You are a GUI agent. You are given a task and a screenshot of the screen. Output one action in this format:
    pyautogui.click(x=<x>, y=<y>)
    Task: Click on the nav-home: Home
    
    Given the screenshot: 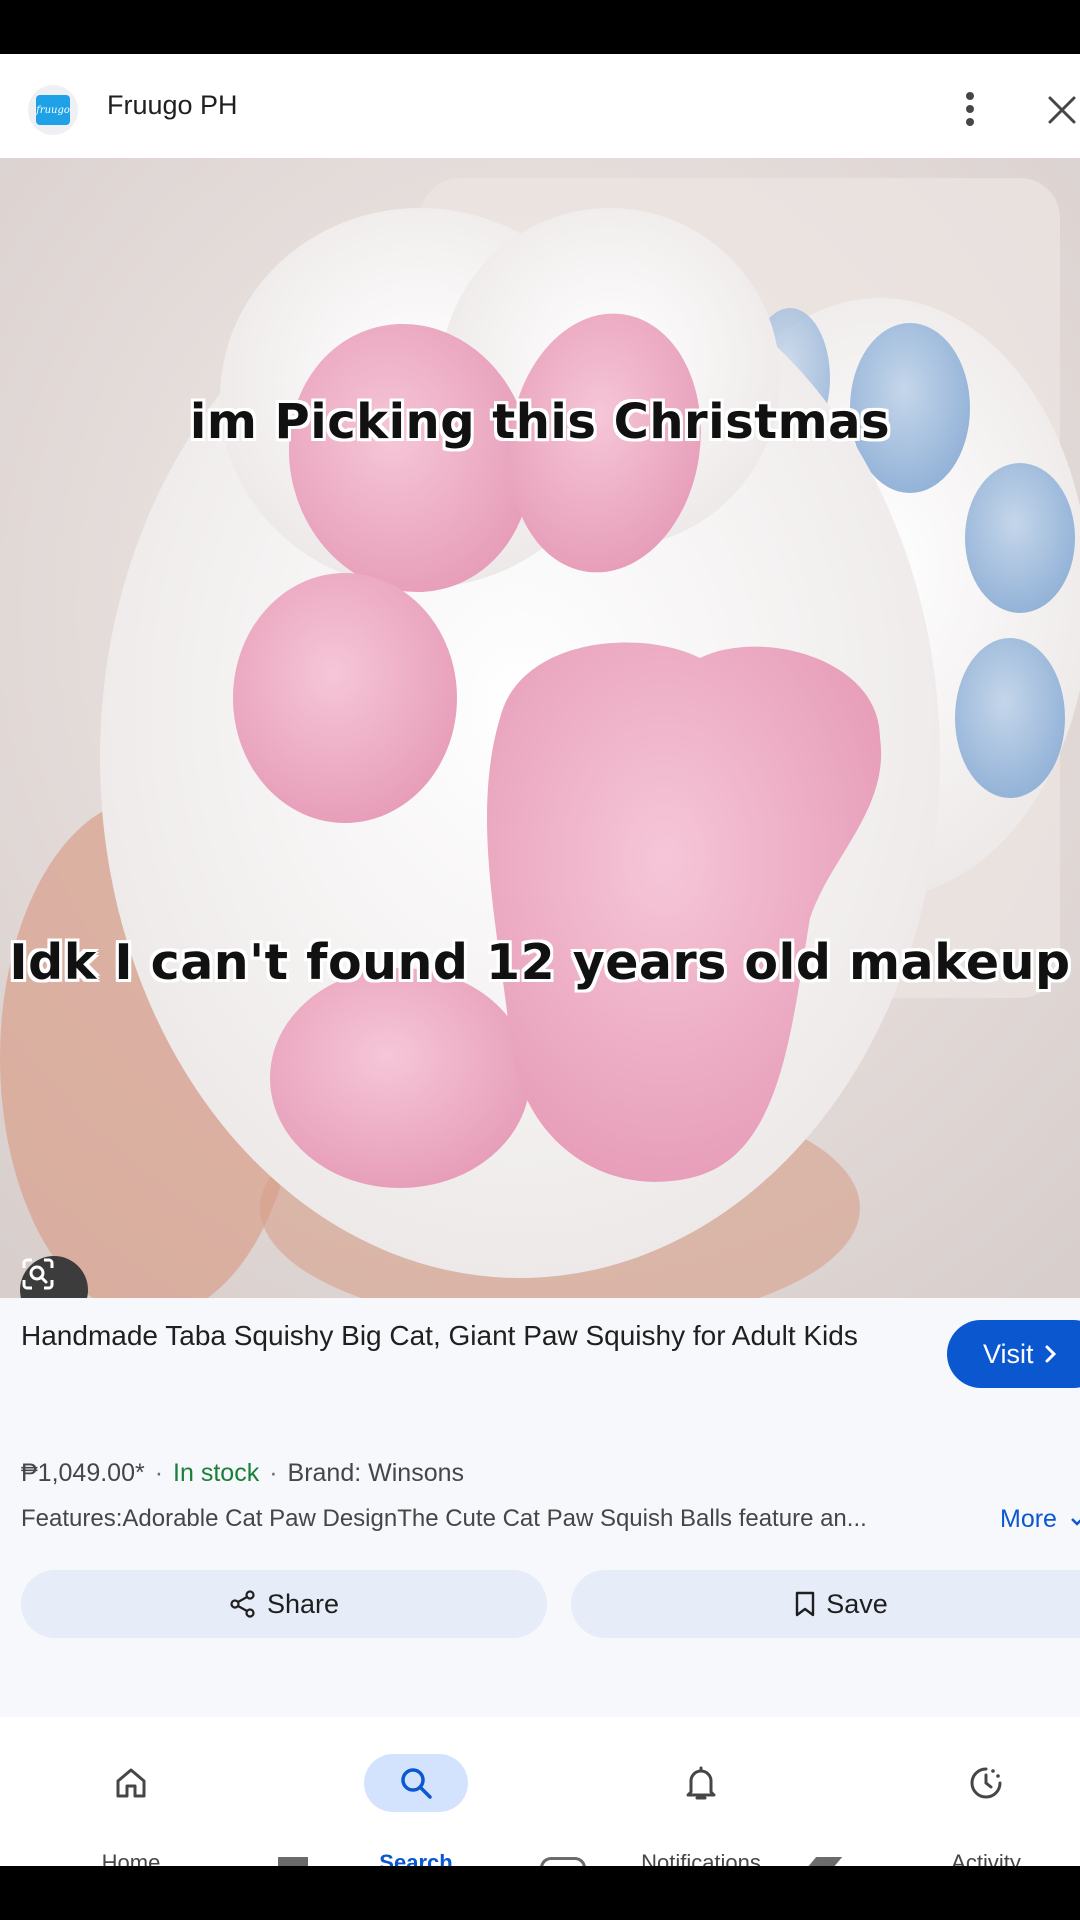 What is the action you would take?
    pyautogui.click(x=131, y=1791)
    